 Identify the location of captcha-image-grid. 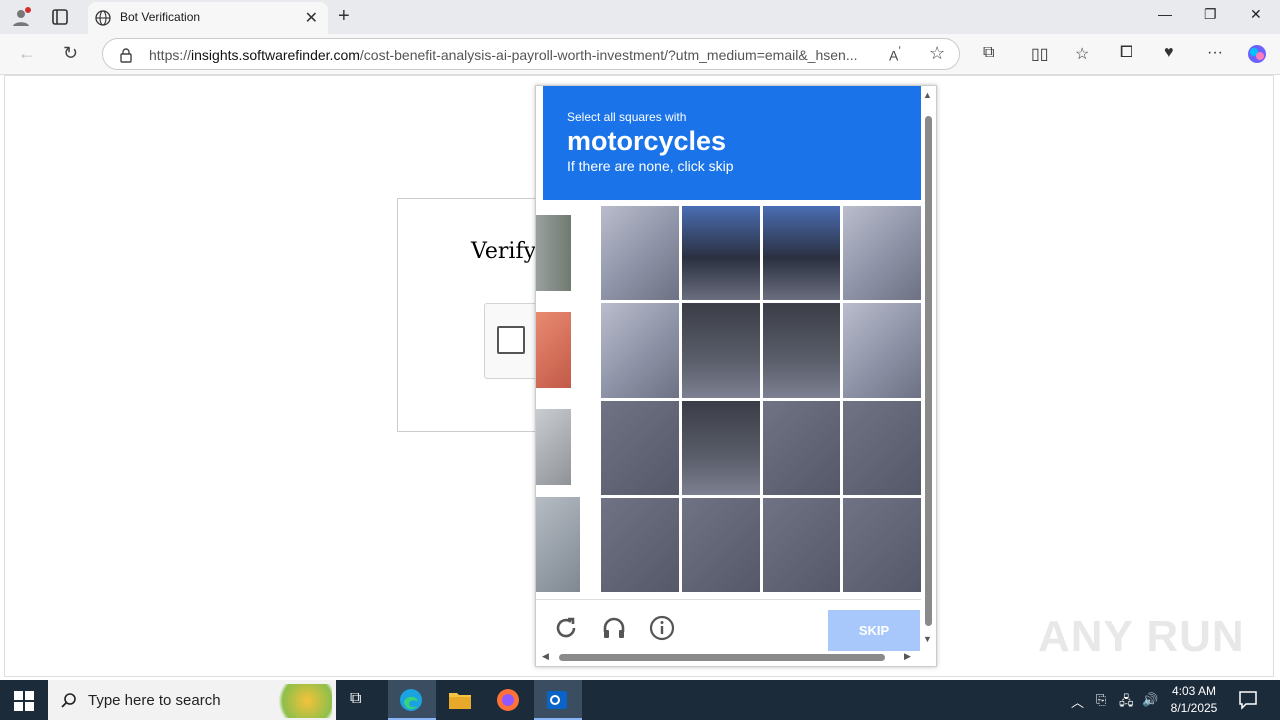
(761, 399).